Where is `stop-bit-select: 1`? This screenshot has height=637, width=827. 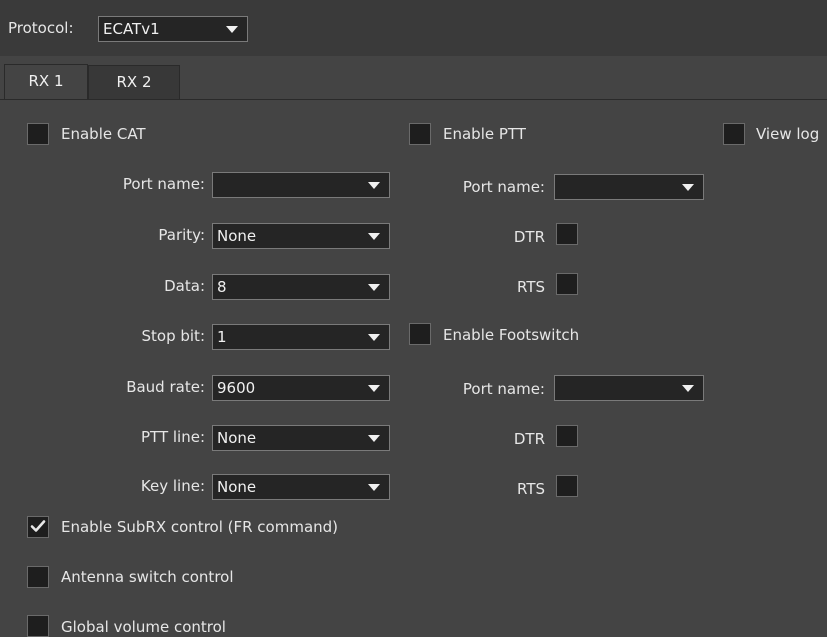
stop-bit-select: 1 is located at coordinates (301, 337).